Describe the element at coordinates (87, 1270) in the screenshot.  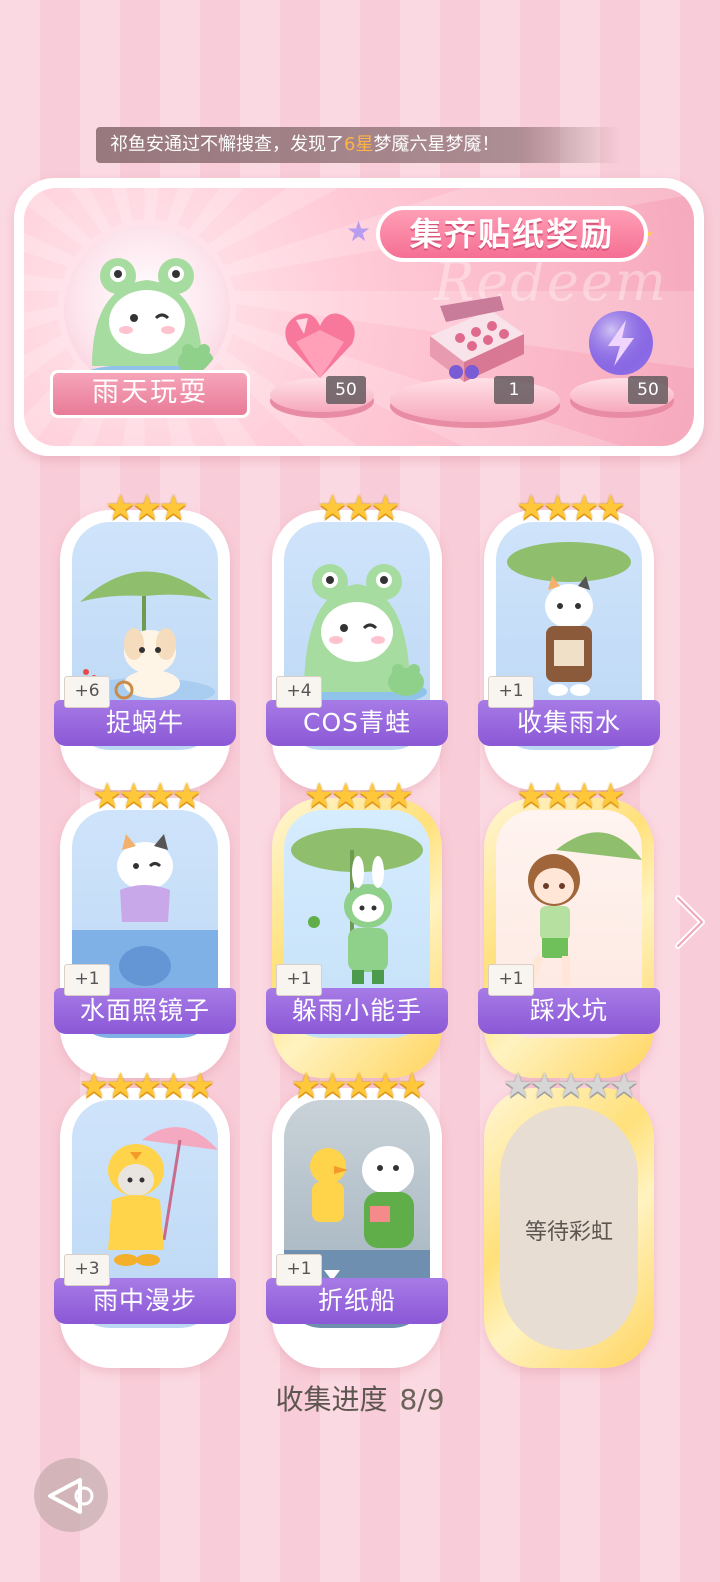
I see `sticker-count-badge: +3` at that location.